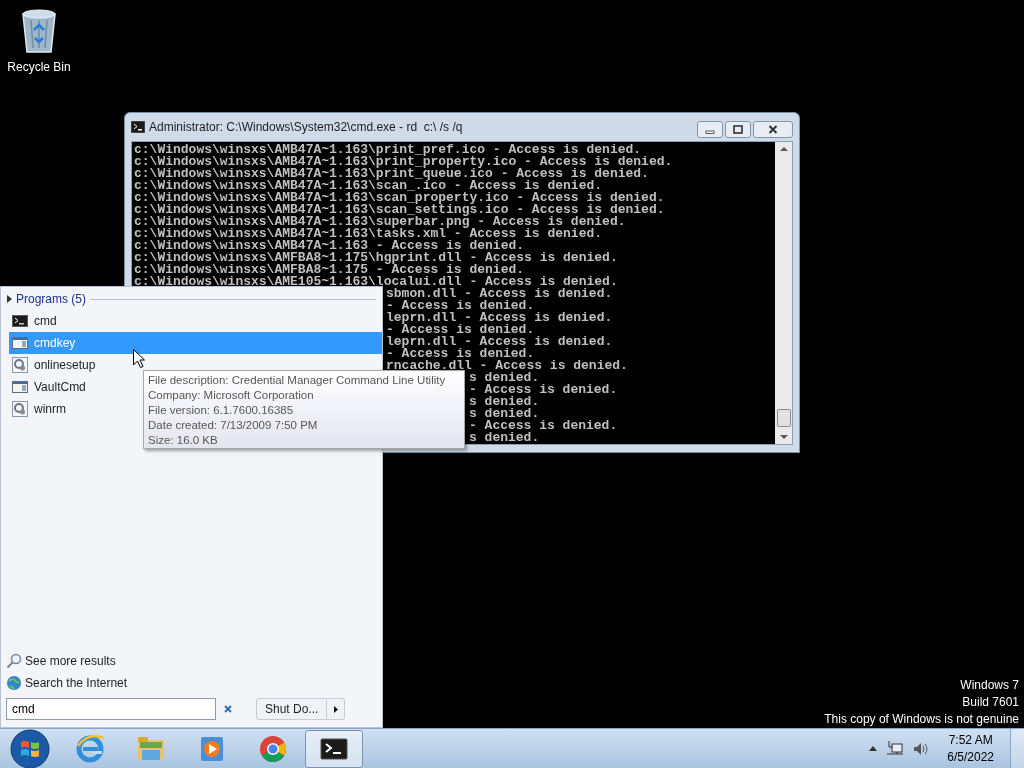  What do you see at coordinates (368, 234) in the screenshot?
I see `console-line: c:\Windows\winsxs\AMB47A~1.163\tasks.xml - Access is denied.` at bounding box center [368, 234].